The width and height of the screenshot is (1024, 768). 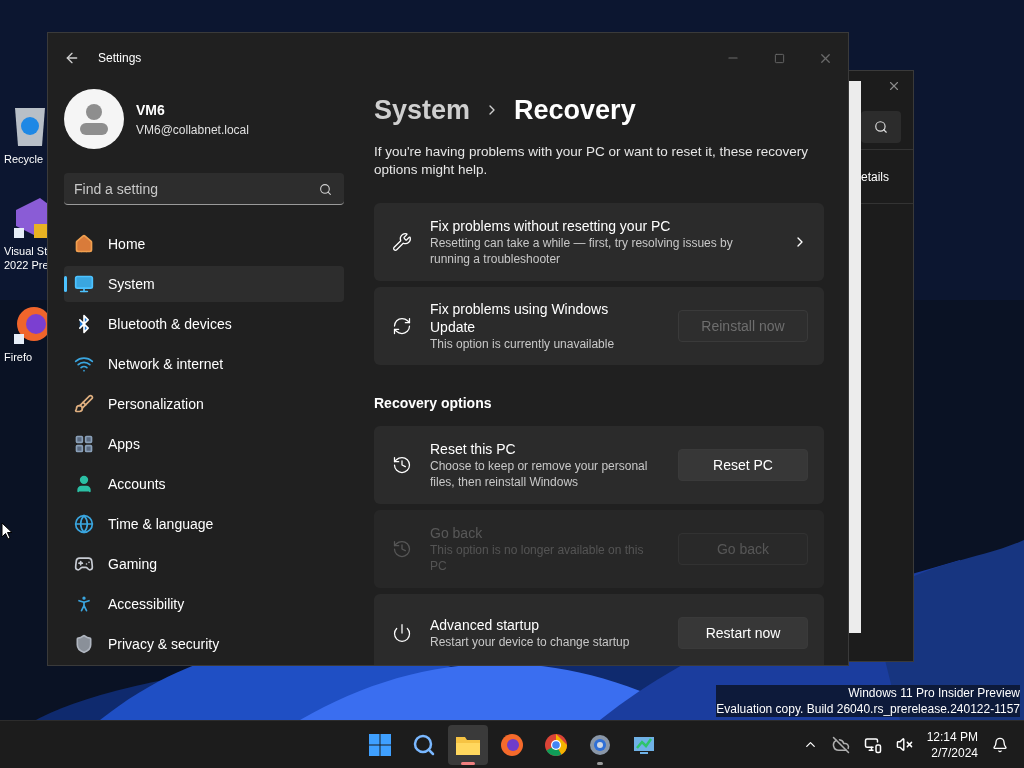 I want to click on card-title: Reset this PC, so click(x=473, y=449).